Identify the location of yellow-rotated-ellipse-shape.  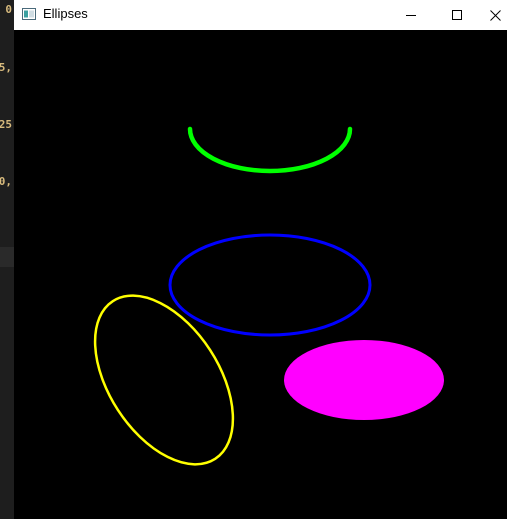
(164, 380).